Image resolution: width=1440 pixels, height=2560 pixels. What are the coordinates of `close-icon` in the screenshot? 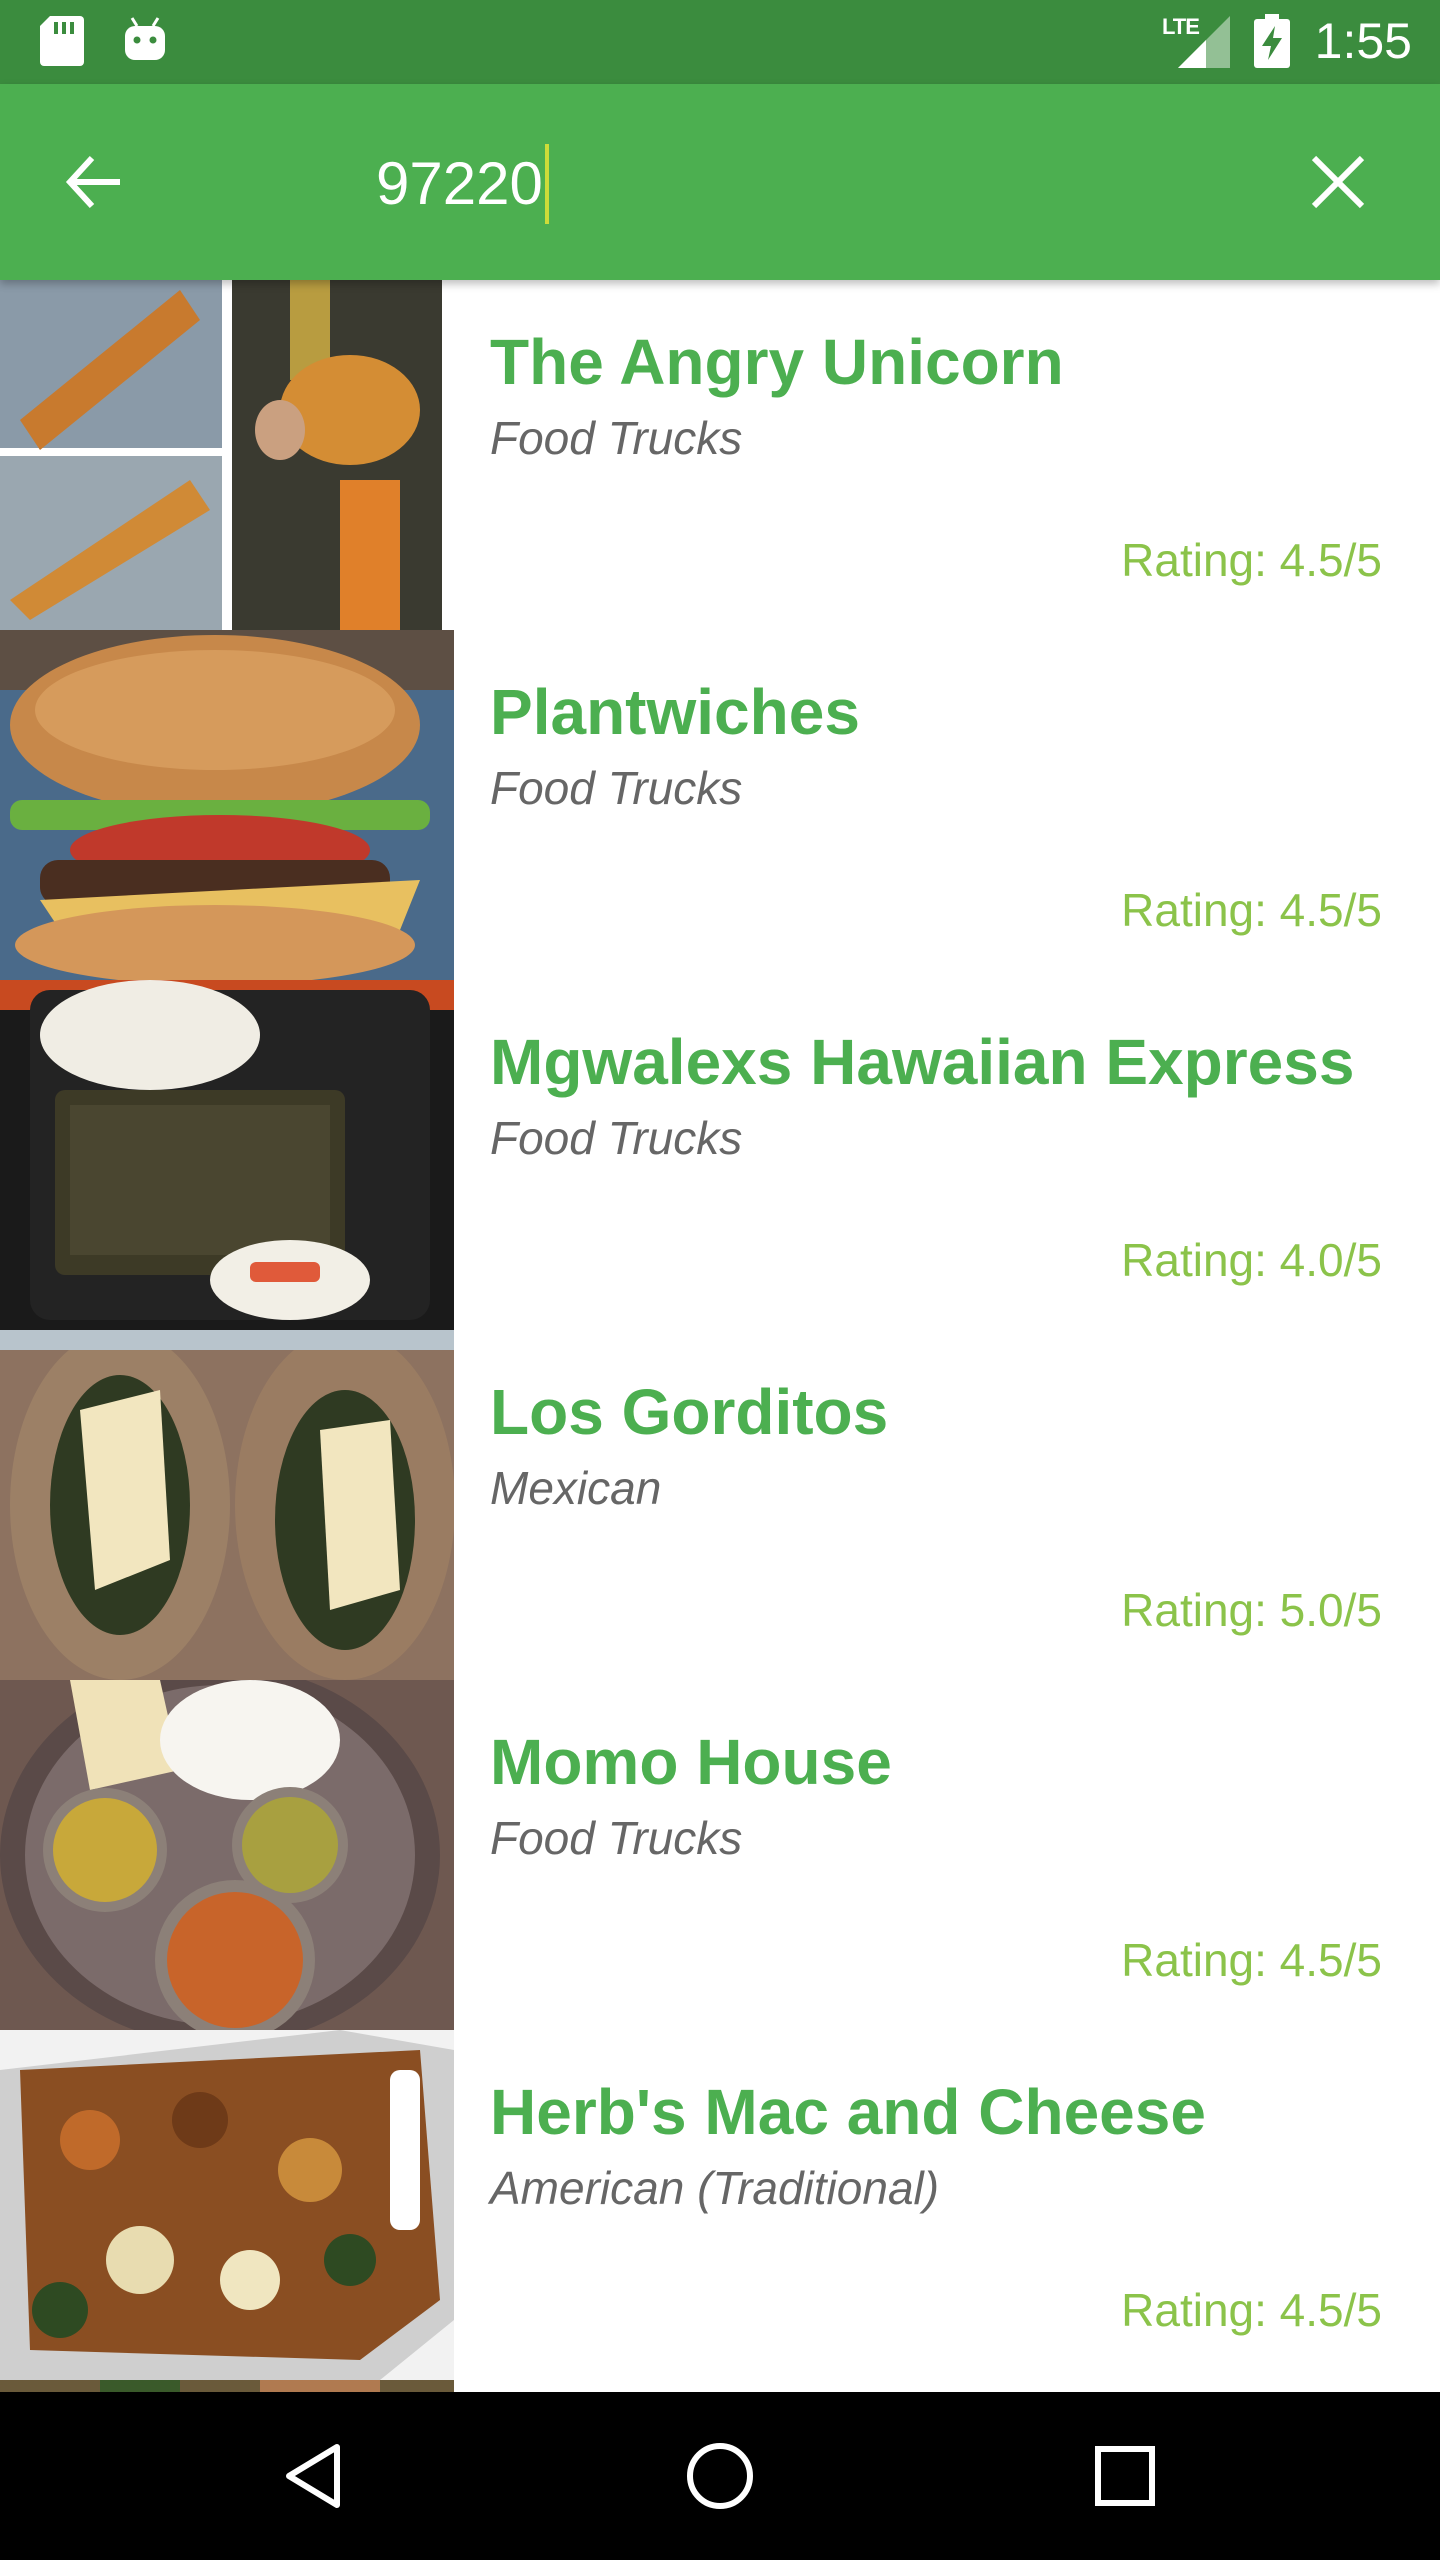 It's located at (1338, 182).